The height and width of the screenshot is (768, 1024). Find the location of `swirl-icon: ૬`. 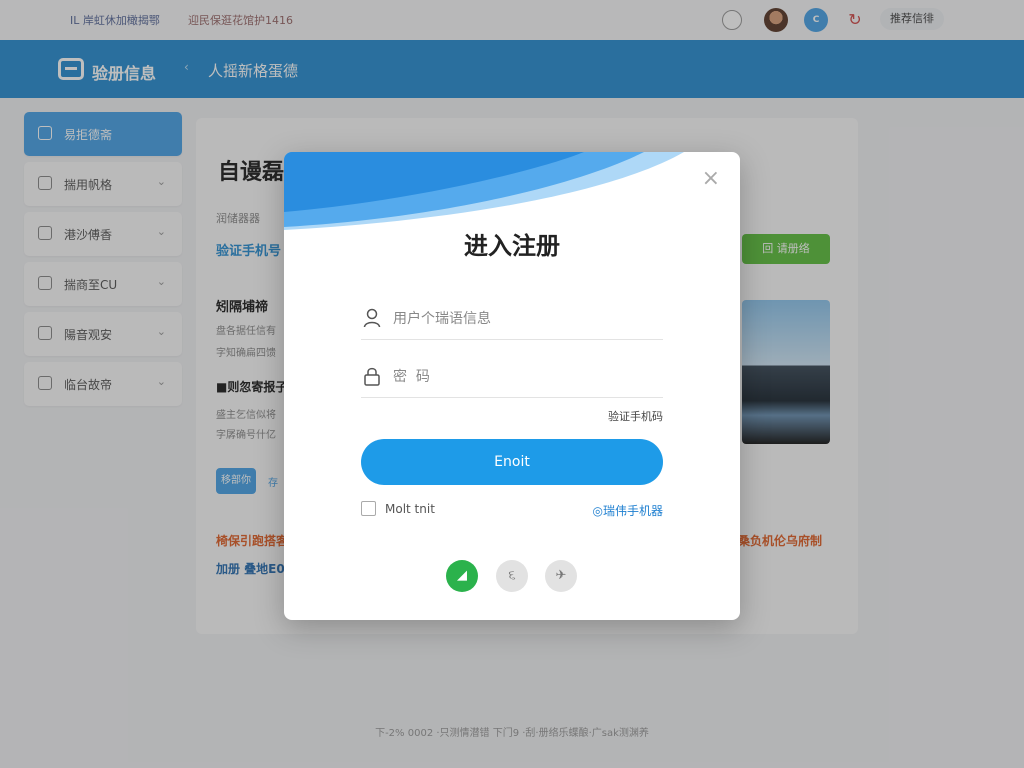

swirl-icon: ૬ is located at coordinates (512, 576).